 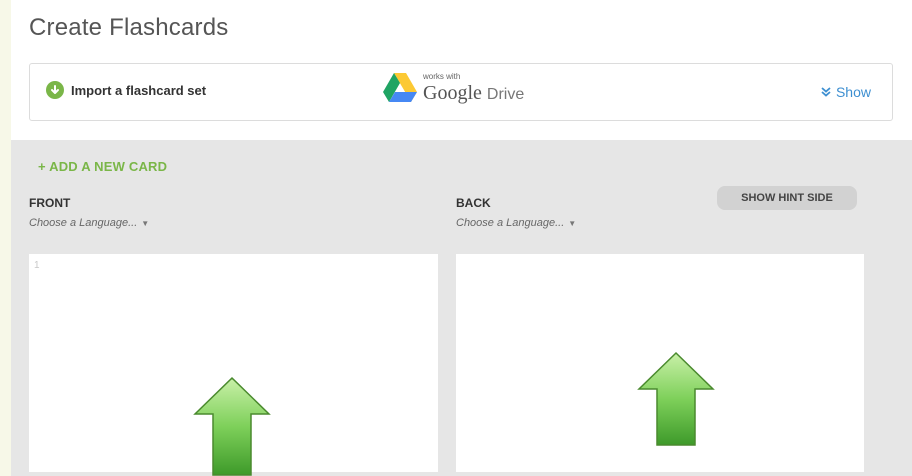 What do you see at coordinates (37, 265) in the screenshot?
I see `line-number: 1` at bounding box center [37, 265].